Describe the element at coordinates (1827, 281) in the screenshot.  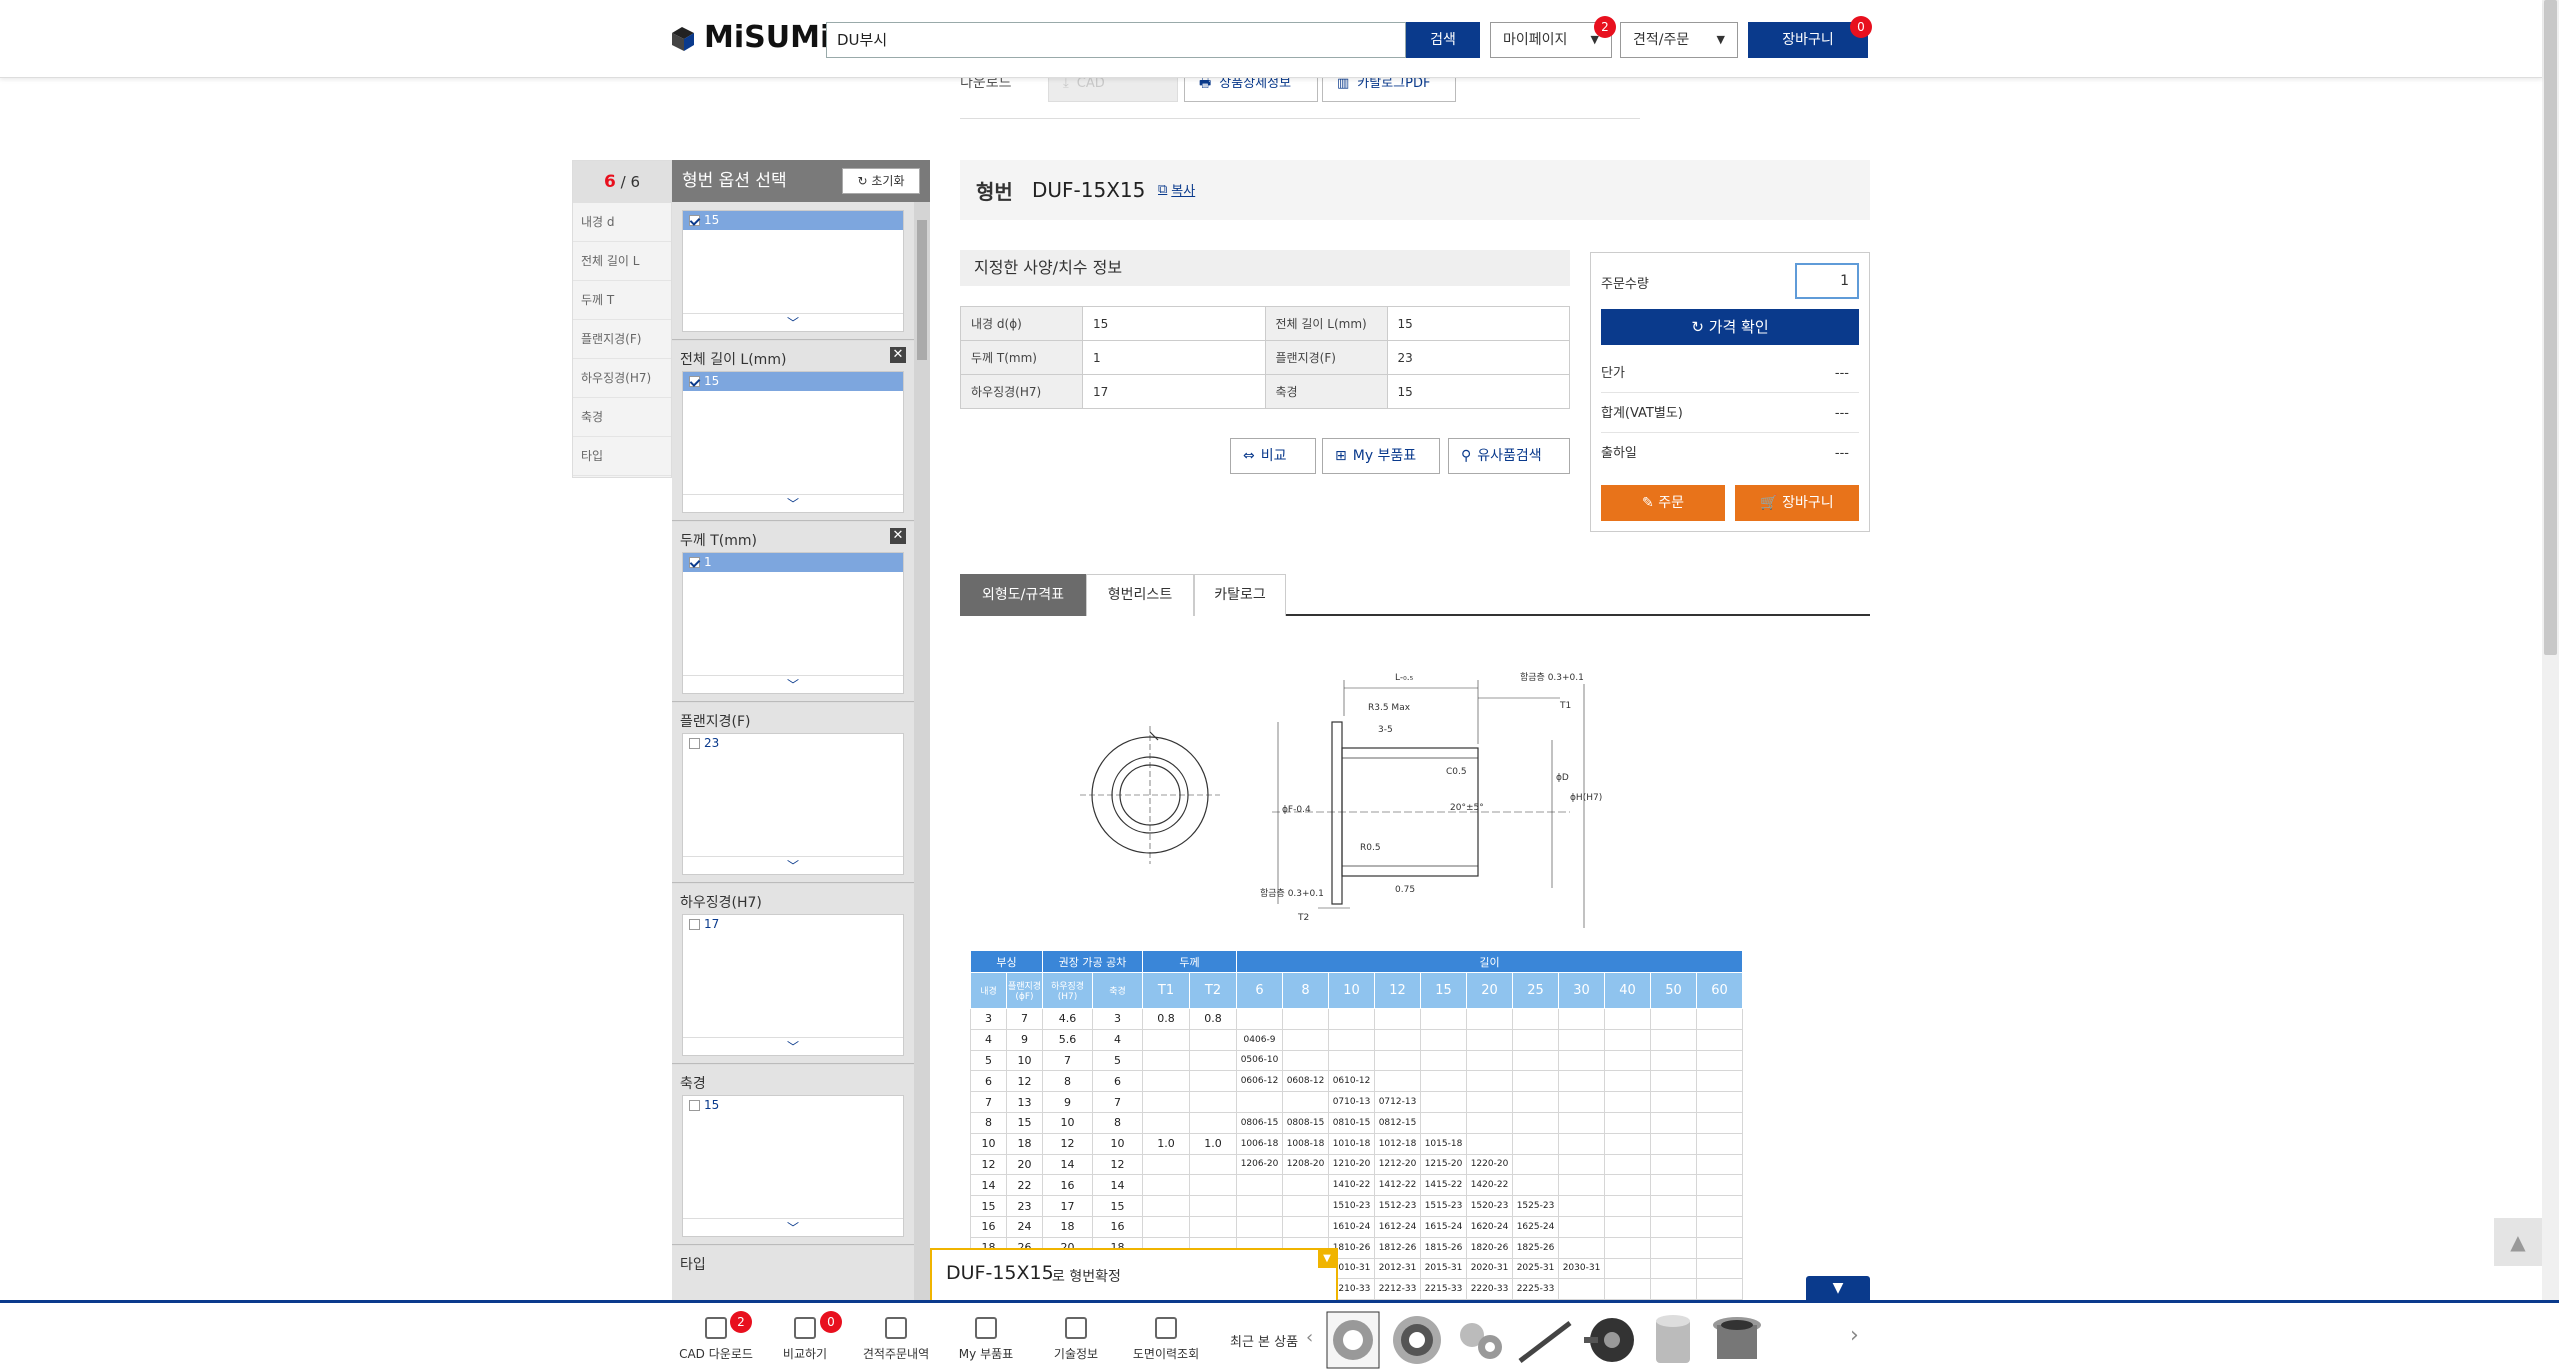
I see `quantity-input: 1` at that location.